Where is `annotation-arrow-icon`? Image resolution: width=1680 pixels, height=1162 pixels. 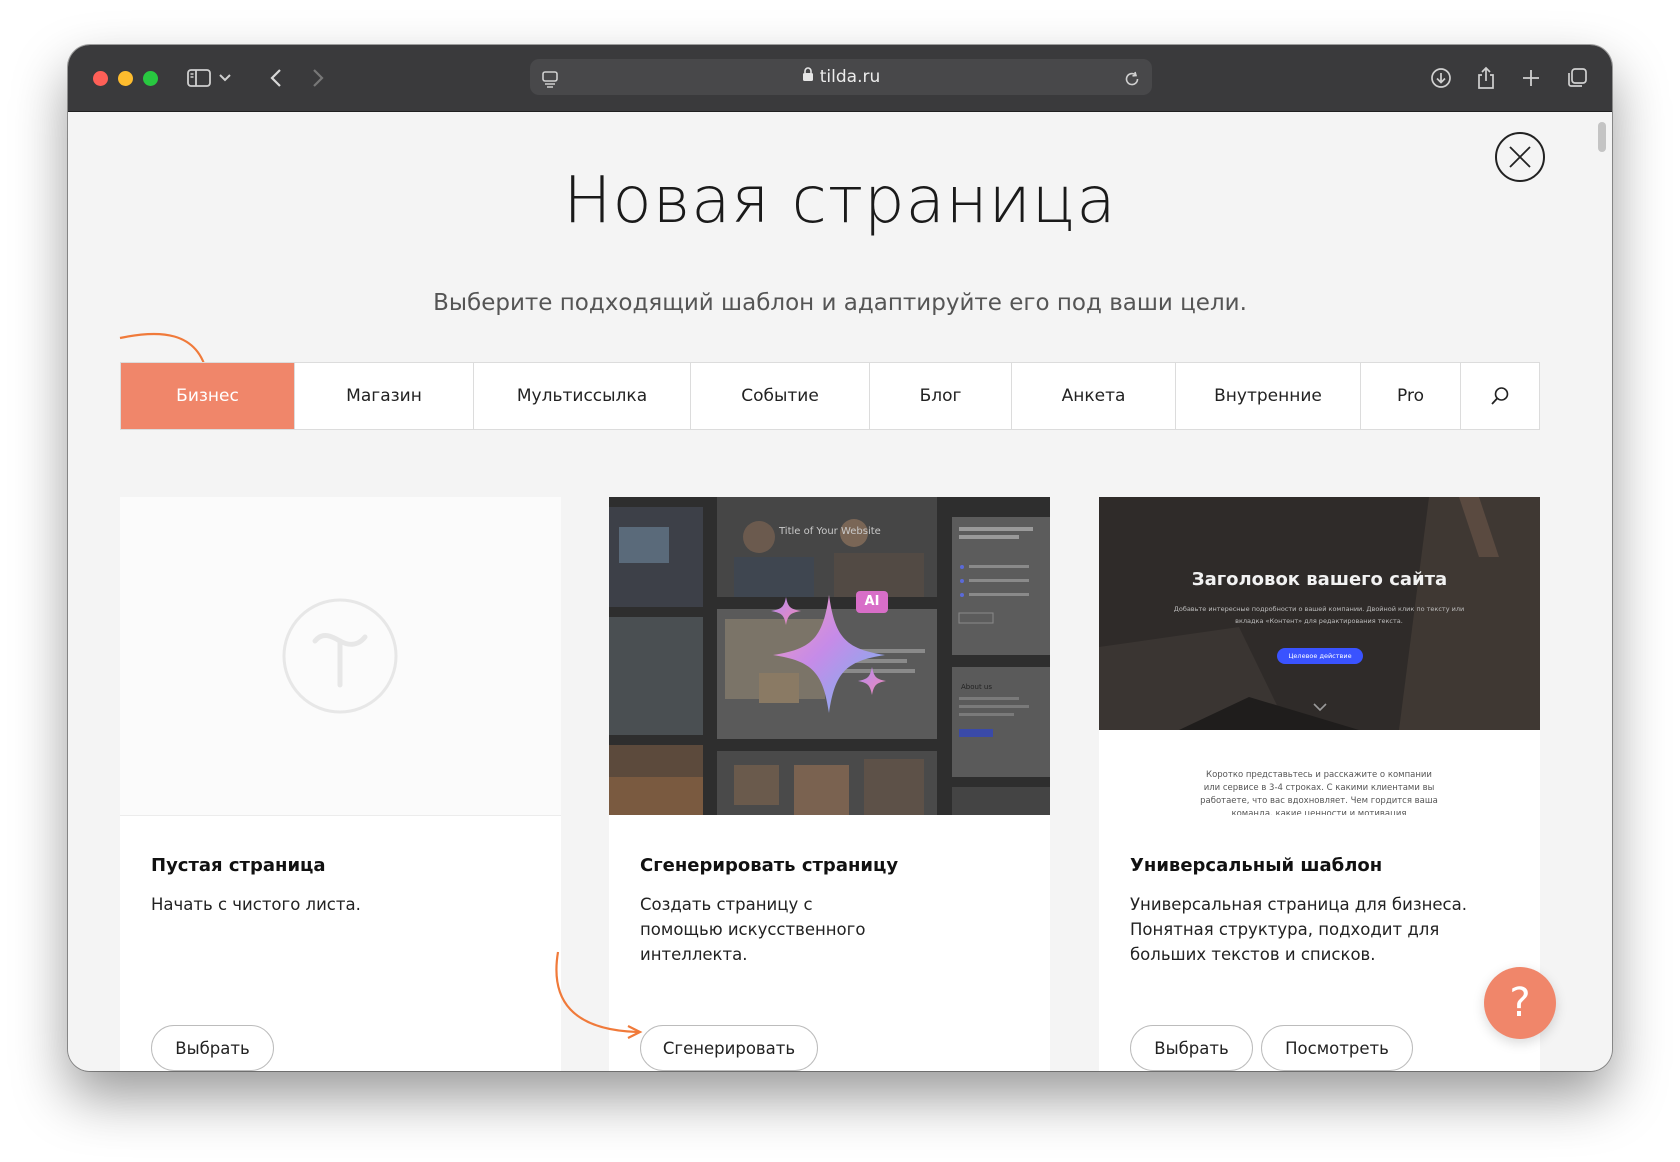 annotation-arrow-icon is located at coordinates (599, 995).